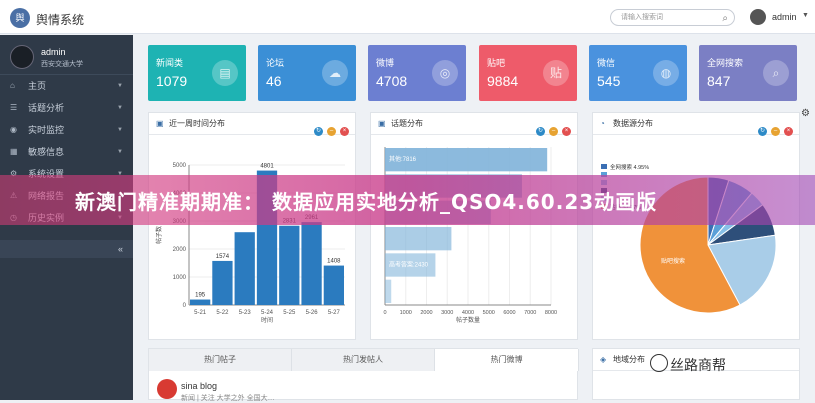 Image resolution: width=815 pixels, height=403 pixels. Describe the element at coordinates (696, 124) in the screenshot. I see `panel-header: ◔ 数据源分布 ↻ – ×` at that location.